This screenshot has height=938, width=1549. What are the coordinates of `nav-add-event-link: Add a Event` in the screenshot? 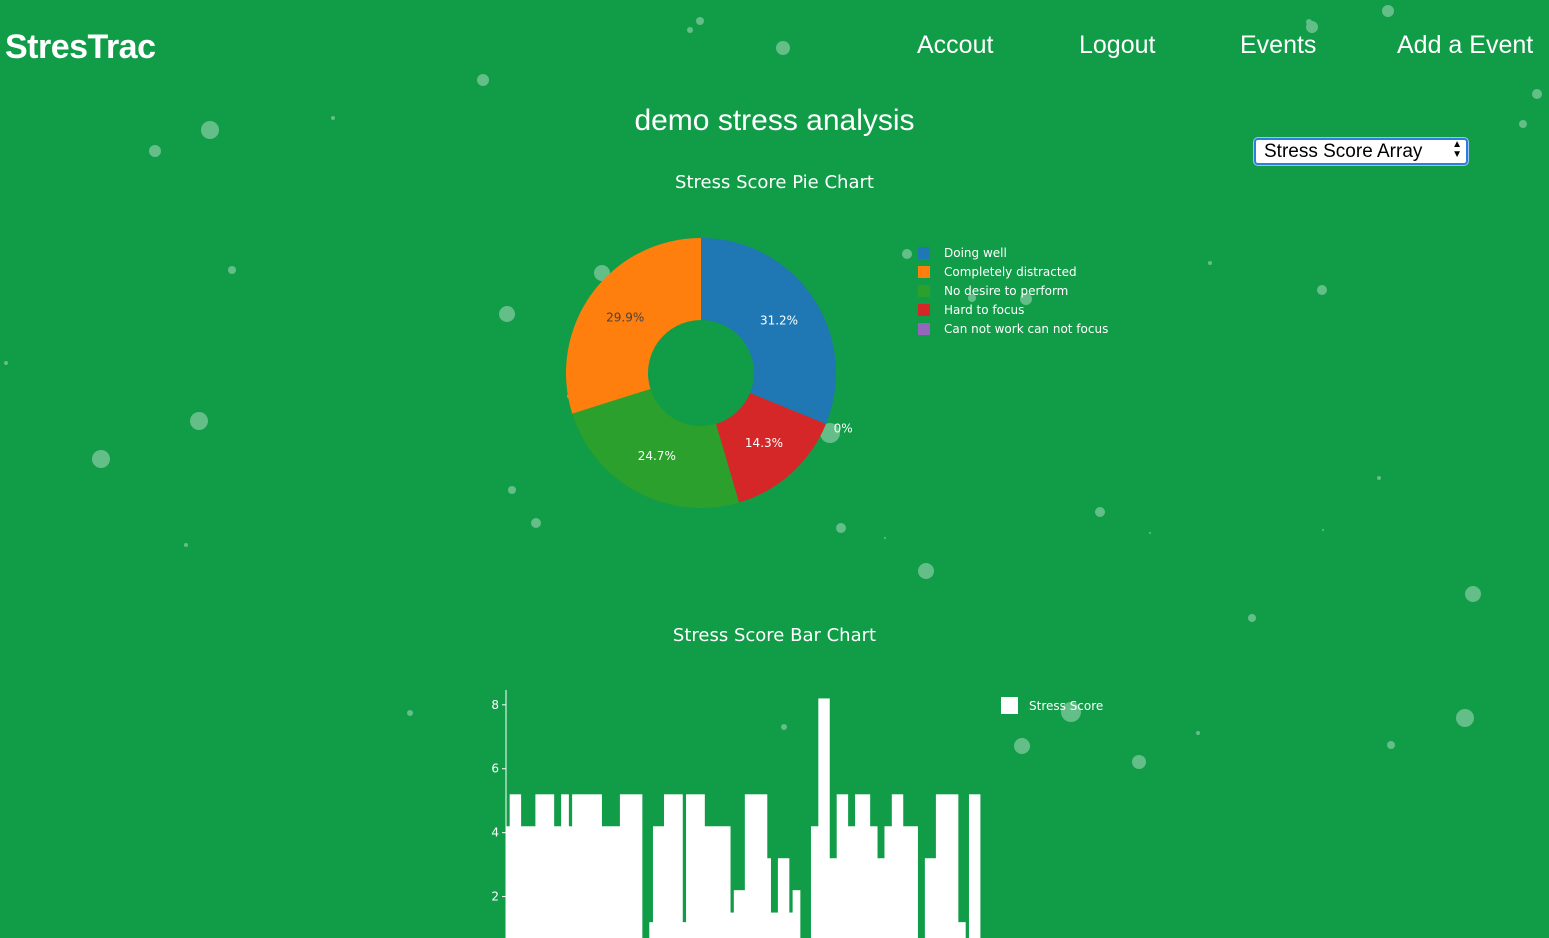 It's located at (1465, 45).